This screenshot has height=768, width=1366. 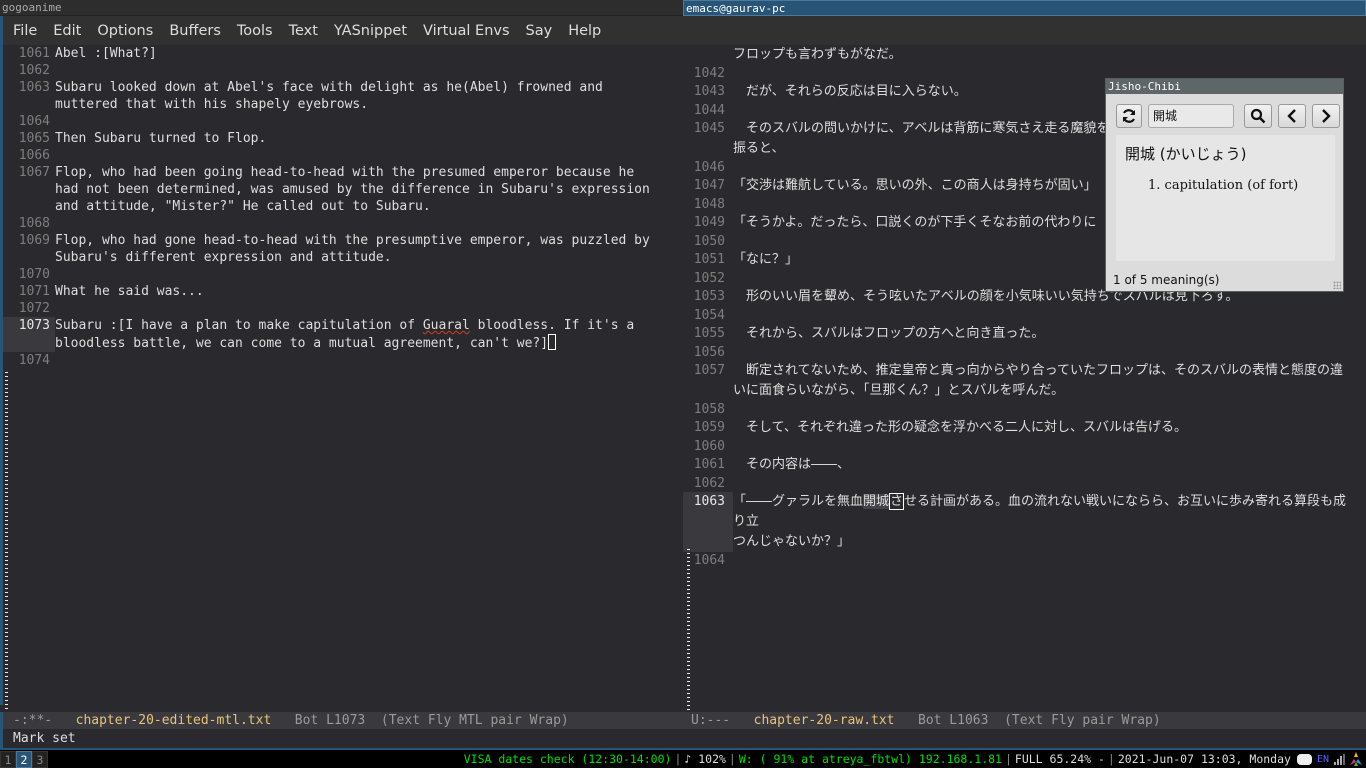 I want to click on workspace-1: 1, so click(x=8, y=759).